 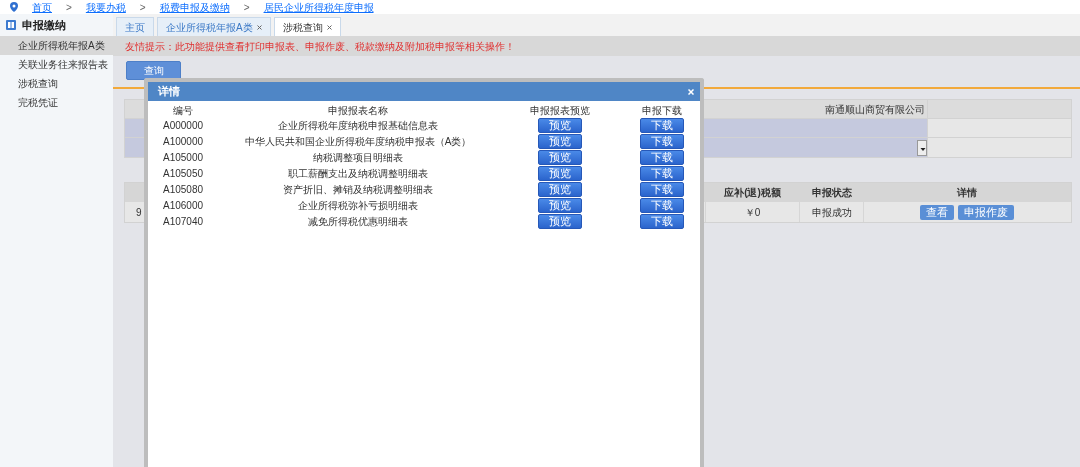 I want to click on tab: 主页, so click(x=135, y=26).